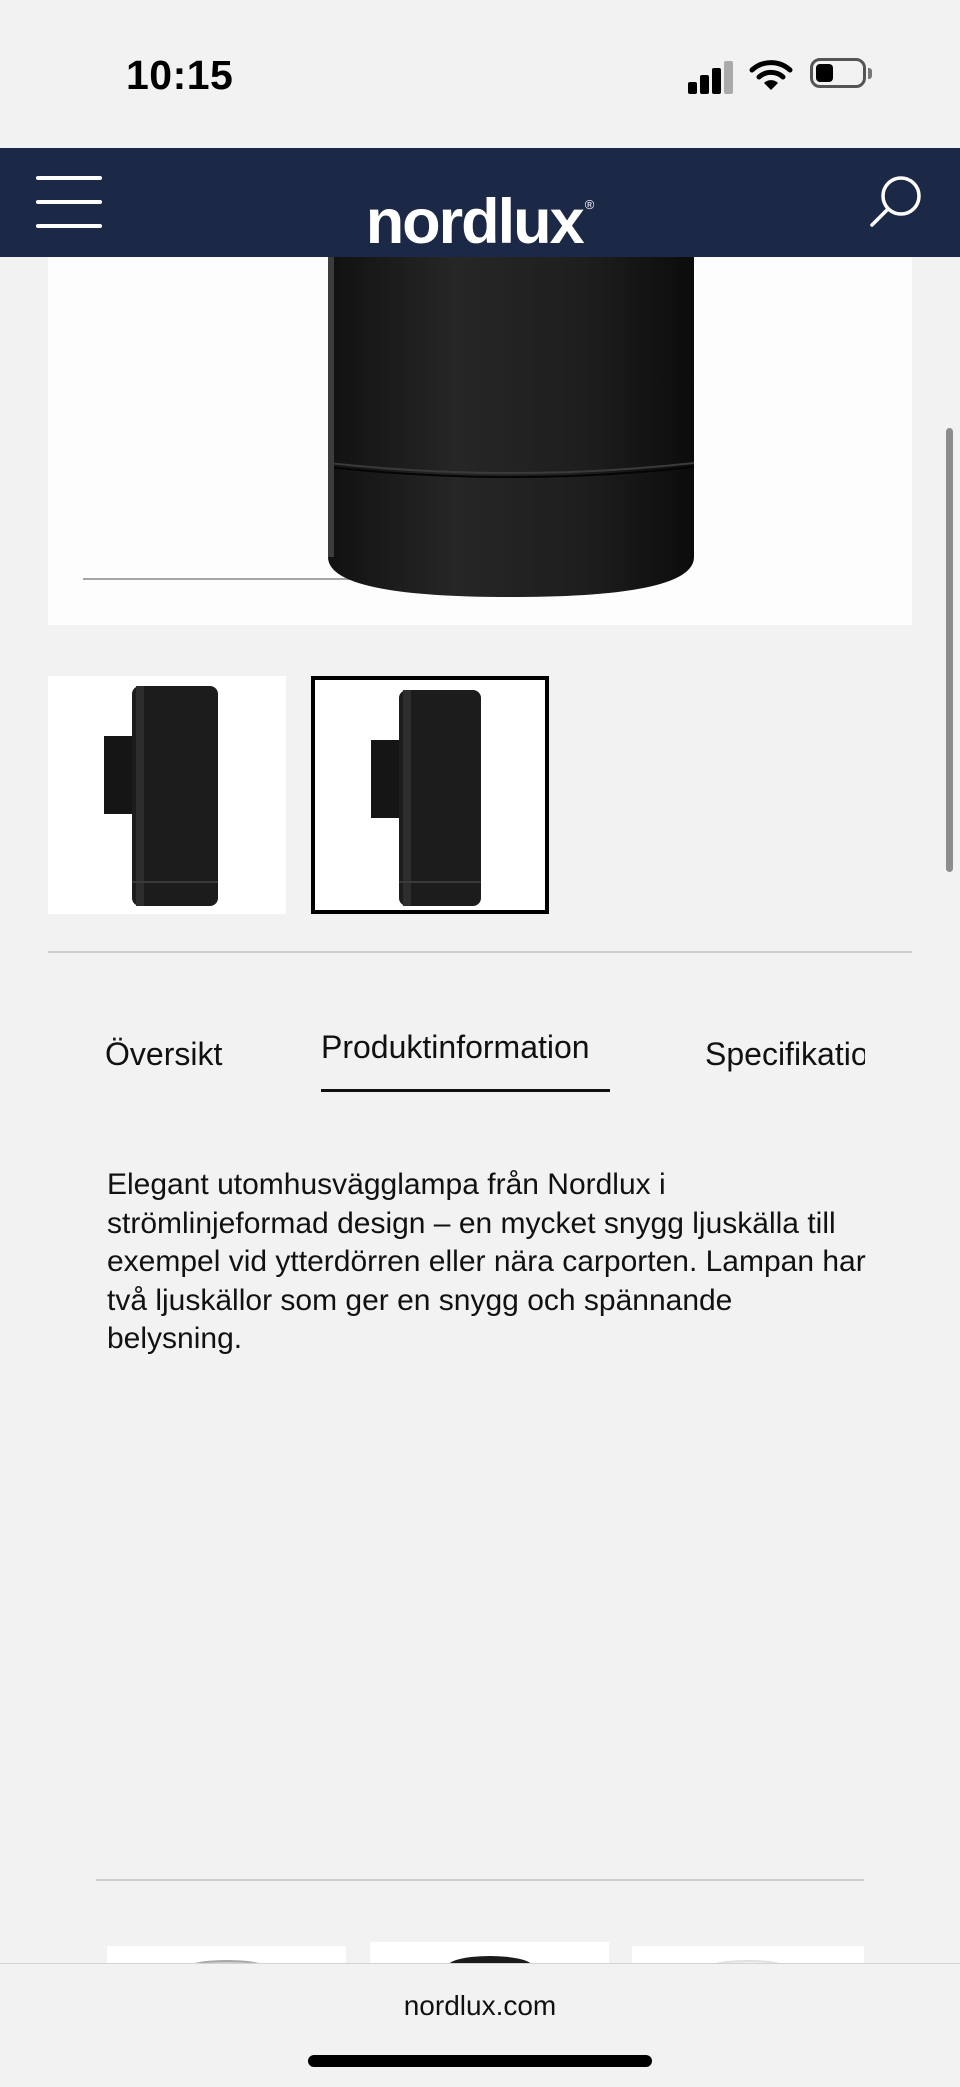 The image size is (960, 2087). What do you see at coordinates (163, 1054) in the screenshot?
I see `tab-oversikt: Översikt` at bounding box center [163, 1054].